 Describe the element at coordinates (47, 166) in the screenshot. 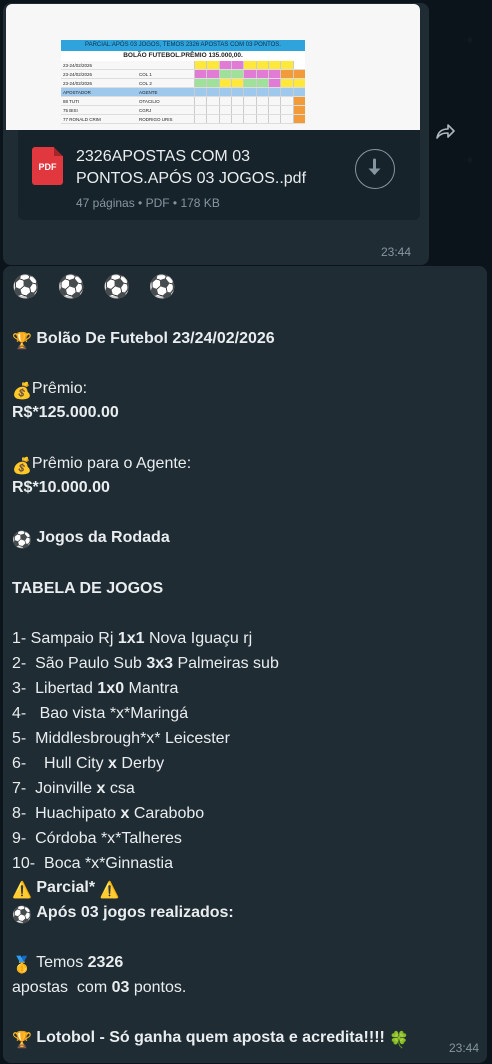

I see `pdf-file-icon: PDF` at that location.